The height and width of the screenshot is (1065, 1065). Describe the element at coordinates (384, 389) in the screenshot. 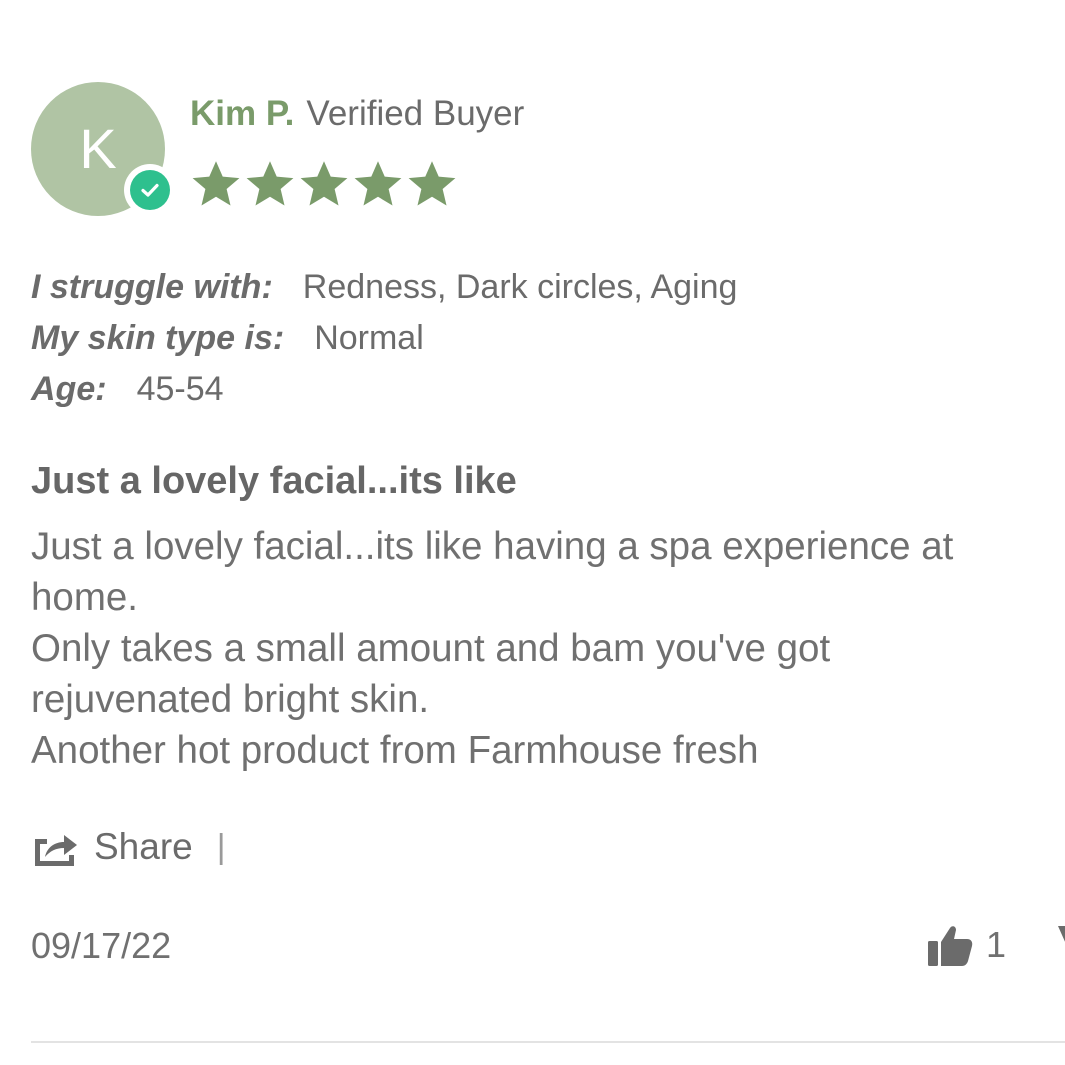

I see `attribute-row-age: Age: 45-54` at that location.